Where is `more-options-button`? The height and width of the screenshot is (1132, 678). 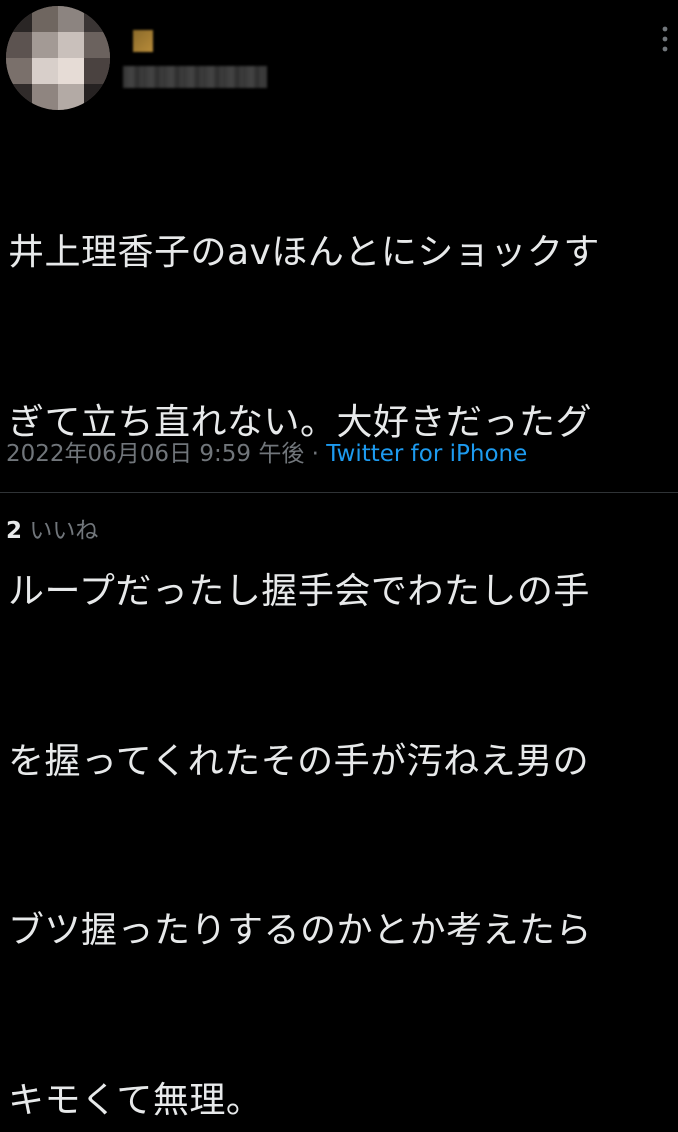
more-options-button is located at coordinates (665, 39).